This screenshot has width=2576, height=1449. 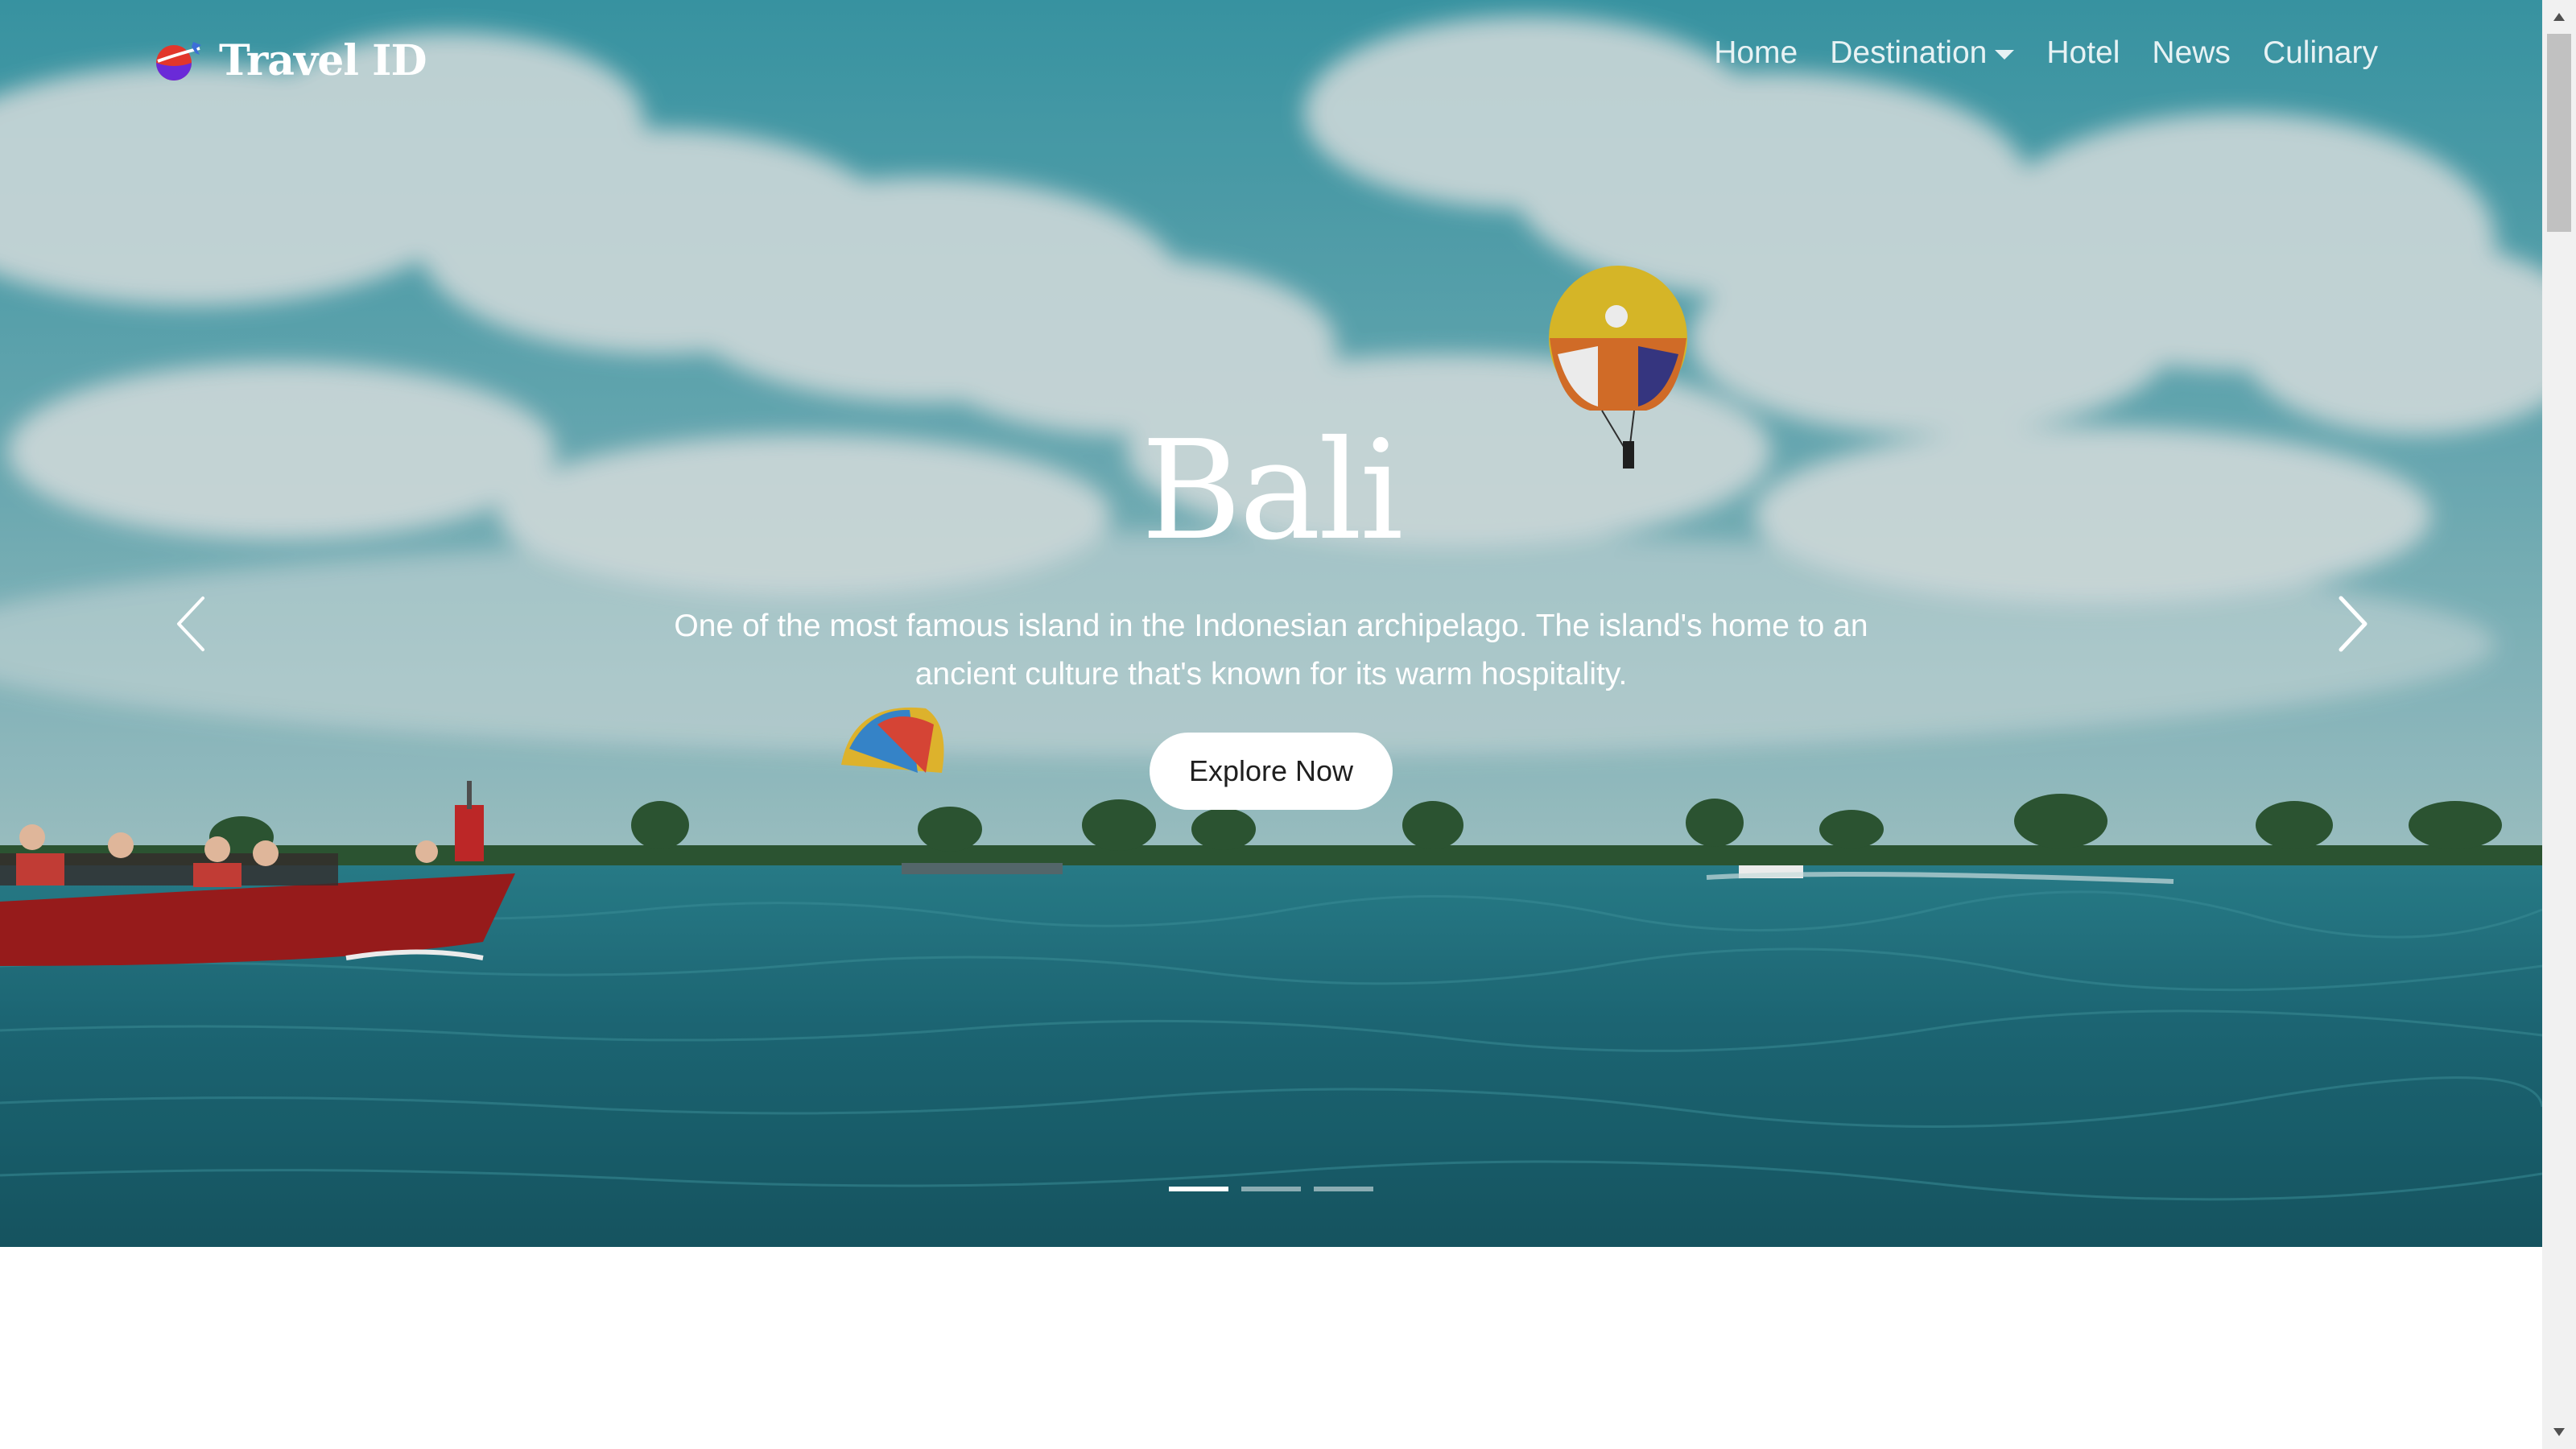 I want to click on chevron-right-icon, so click(x=2353, y=624).